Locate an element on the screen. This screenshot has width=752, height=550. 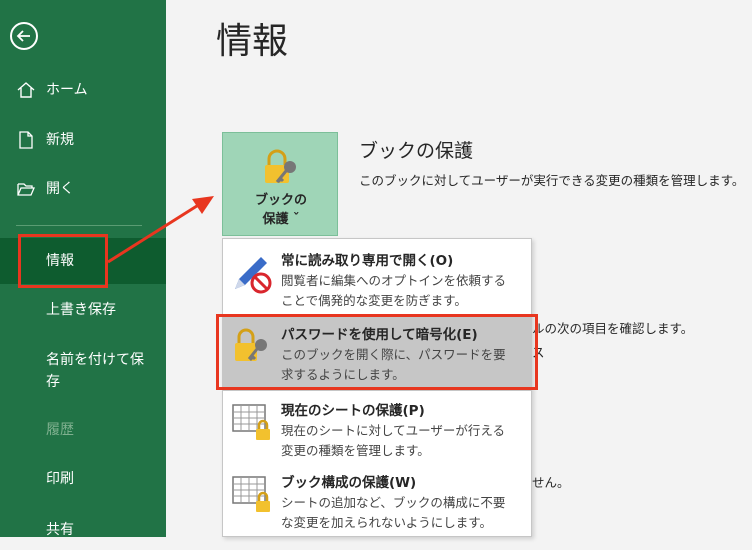
sidebar-item-label: 印刷 is located at coordinates (60, 479).